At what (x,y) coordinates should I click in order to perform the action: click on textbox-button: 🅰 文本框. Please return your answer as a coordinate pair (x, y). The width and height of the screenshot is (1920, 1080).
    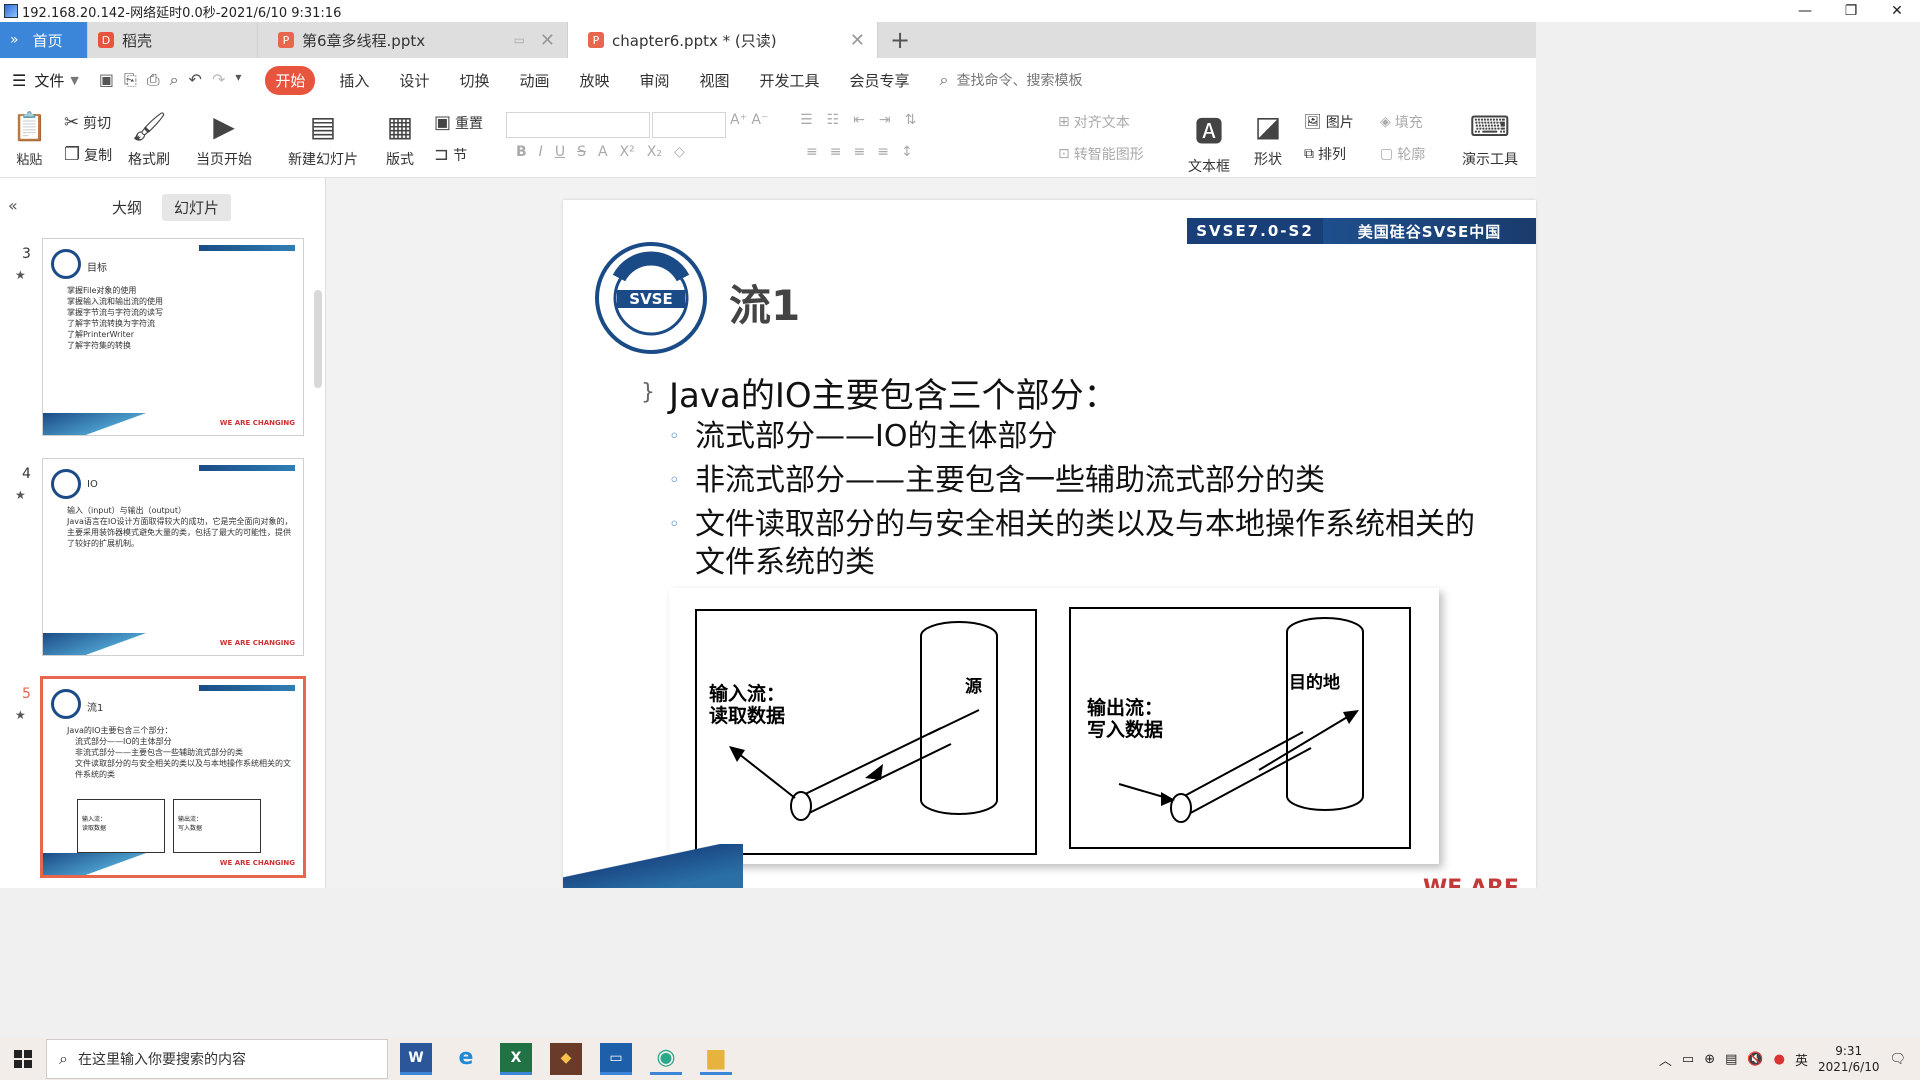
    Looking at the image, I should click on (1209, 143).